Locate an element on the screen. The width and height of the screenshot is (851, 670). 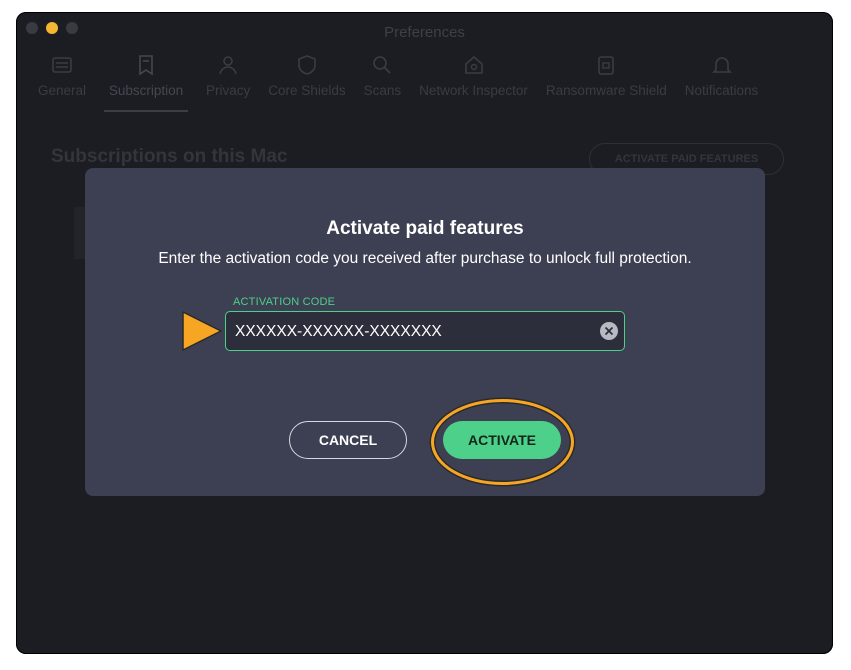
pointer-arrow-icon is located at coordinates (202, 331).